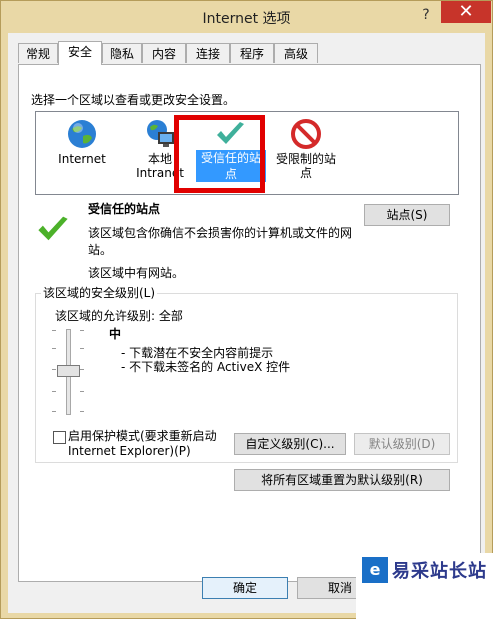 This screenshot has height=620, width=493. I want to click on level-bullet: - 不下载未签名的 ActiveX 控件, so click(206, 367).